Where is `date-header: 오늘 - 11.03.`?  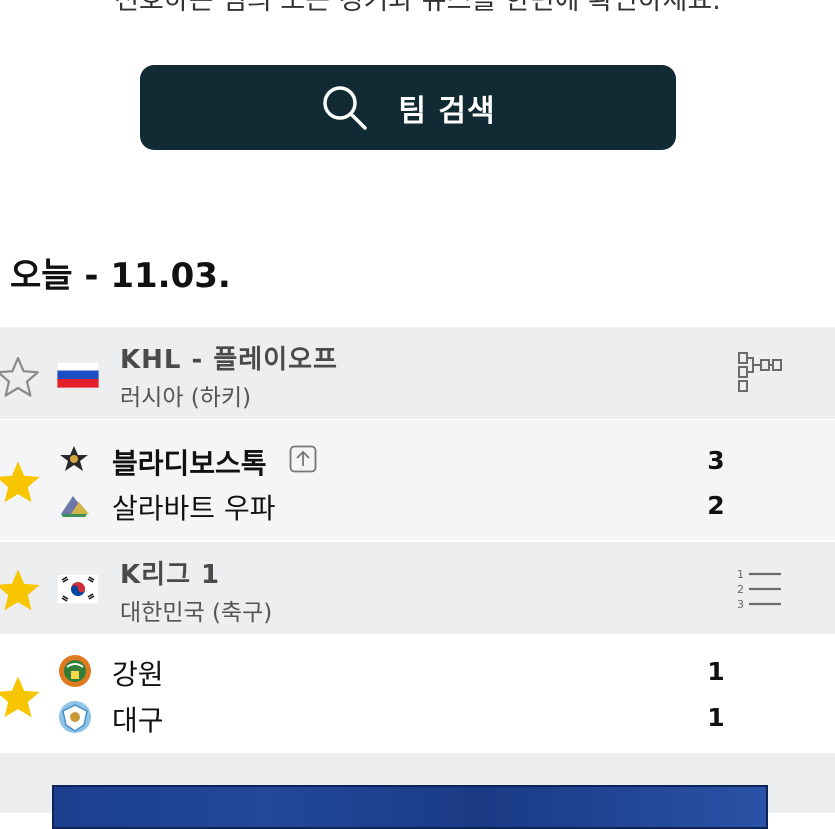 date-header: 오늘 - 11.03. is located at coordinates (120, 276).